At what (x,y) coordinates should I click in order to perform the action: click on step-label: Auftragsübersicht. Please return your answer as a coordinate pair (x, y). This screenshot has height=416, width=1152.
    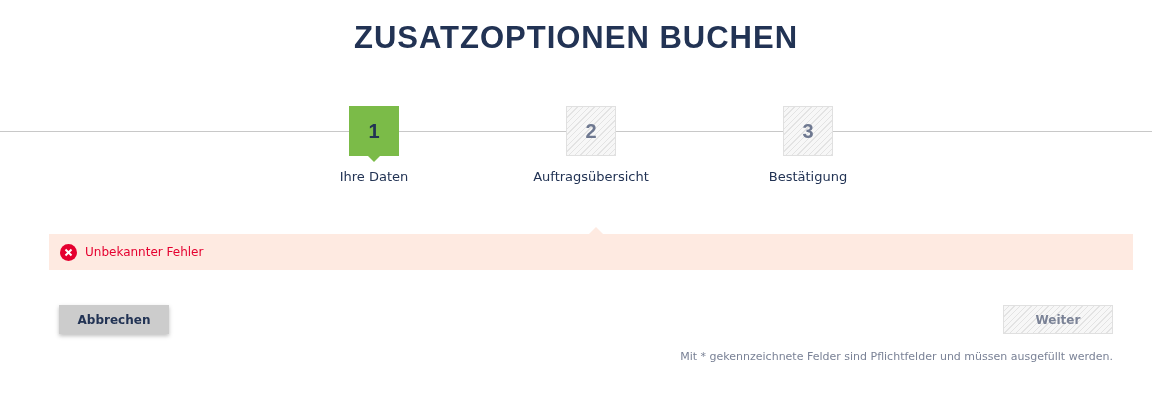
    Looking at the image, I should click on (591, 176).